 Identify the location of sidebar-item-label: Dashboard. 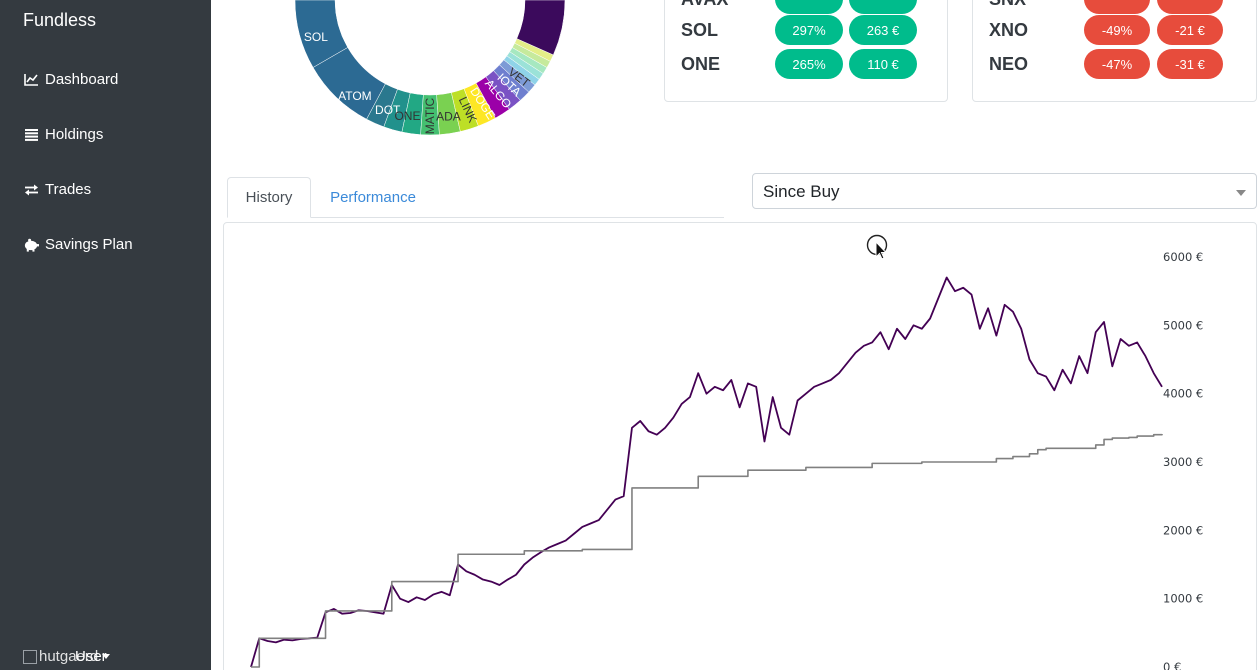
(82, 79).